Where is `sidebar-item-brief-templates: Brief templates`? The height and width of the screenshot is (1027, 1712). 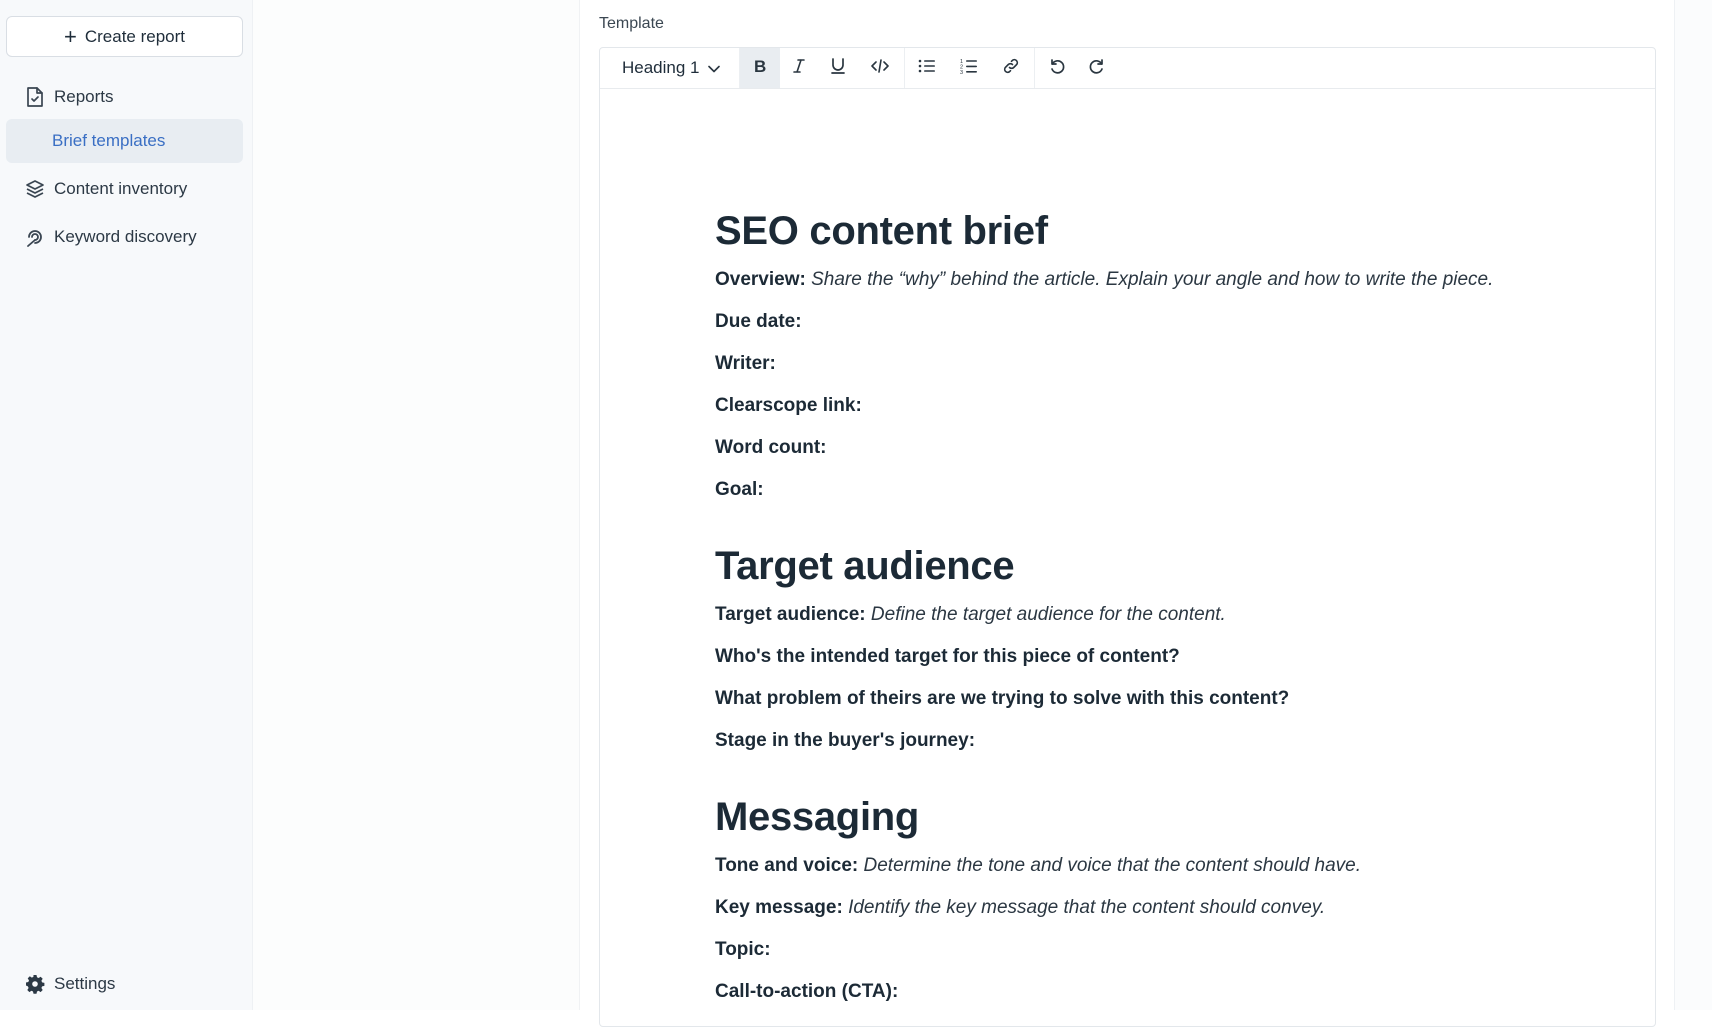
sidebar-item-brief-templates: Brief templates is located at coordinates (124, 141).